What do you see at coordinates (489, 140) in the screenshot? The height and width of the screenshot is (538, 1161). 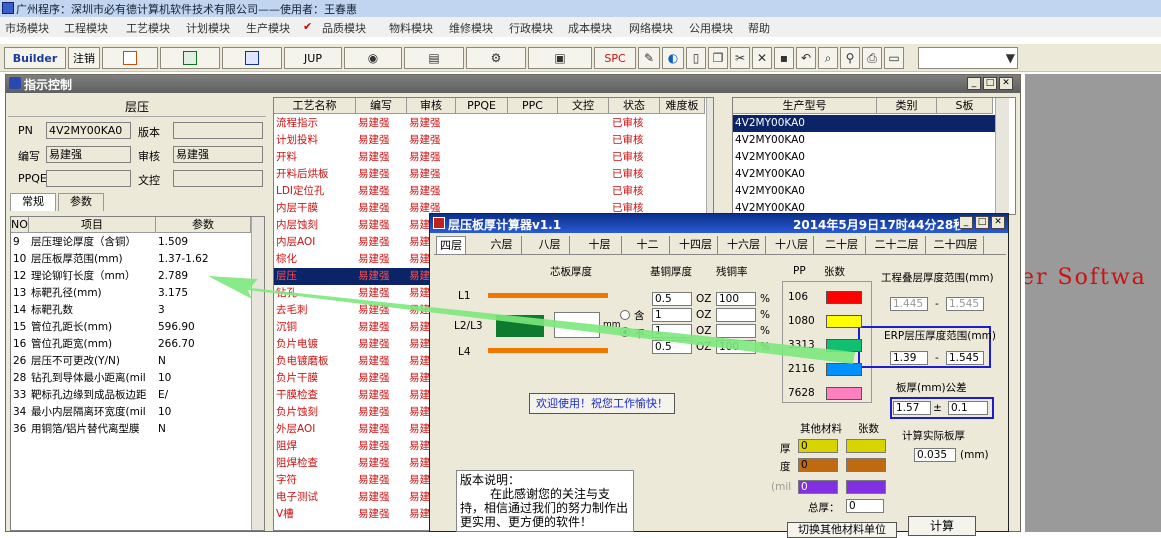 I see `process-row: 计划投料 易建强 易建强 已审核` at bounding box center [489, 140].